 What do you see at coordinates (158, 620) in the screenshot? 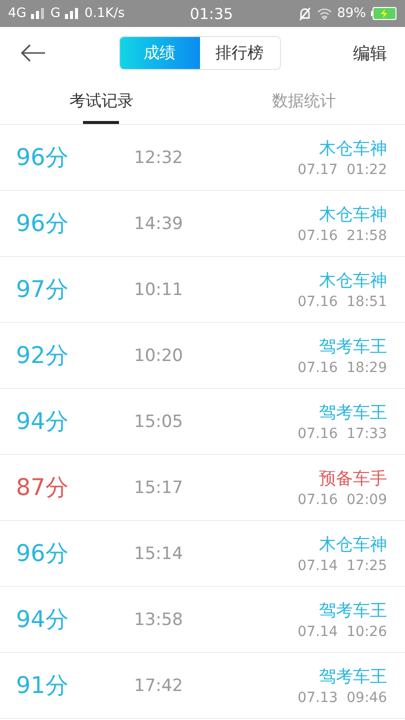
I see `duration: 13:58` at bounding box center [158, 620].